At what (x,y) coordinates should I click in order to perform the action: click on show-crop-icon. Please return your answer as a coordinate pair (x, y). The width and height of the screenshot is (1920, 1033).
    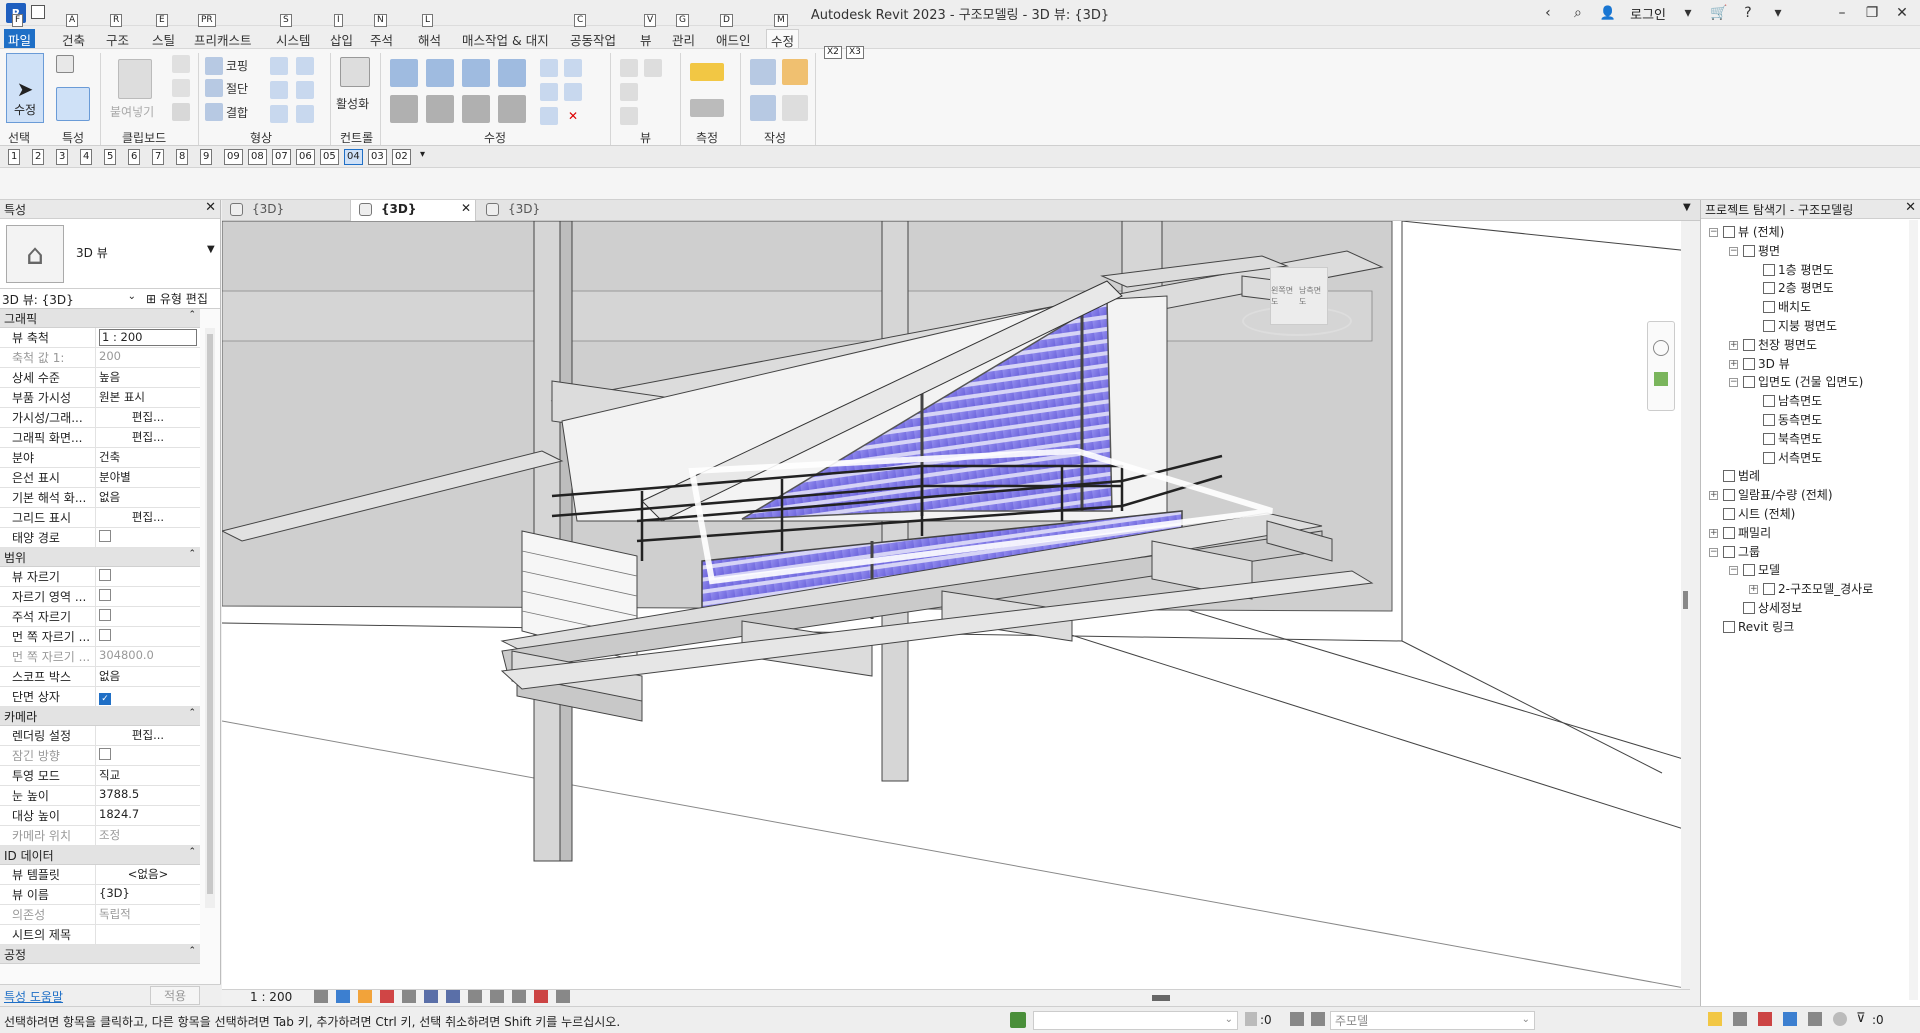
    Looking at the image, I should click on (453, 996).